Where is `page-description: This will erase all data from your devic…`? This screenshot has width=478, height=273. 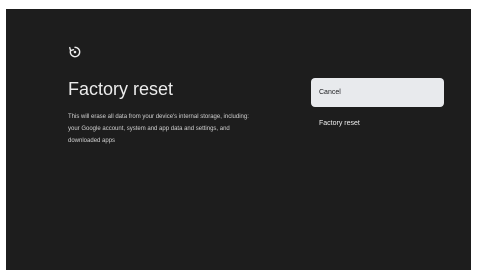
page-description: This will erase all data from your devic… is located at coordinates (158, 129).